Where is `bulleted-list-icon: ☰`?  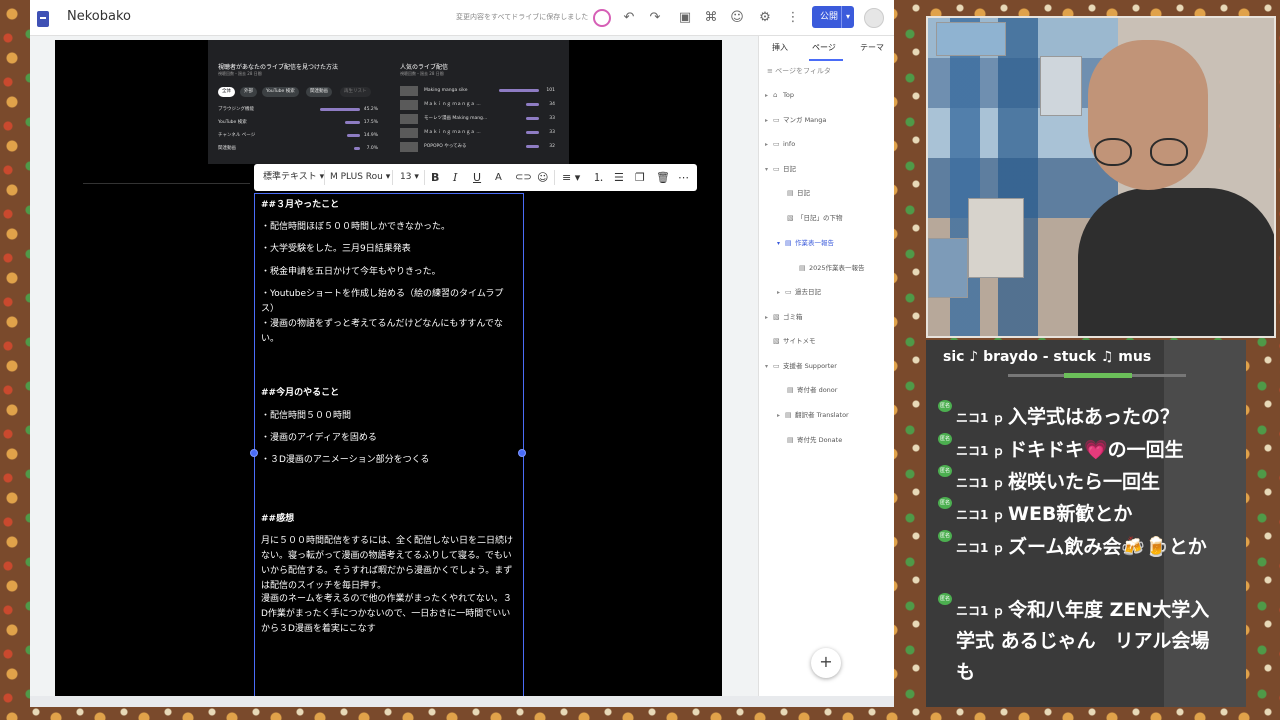
bulleted-list-icon: ☰ is located at coordinates (619, 177).